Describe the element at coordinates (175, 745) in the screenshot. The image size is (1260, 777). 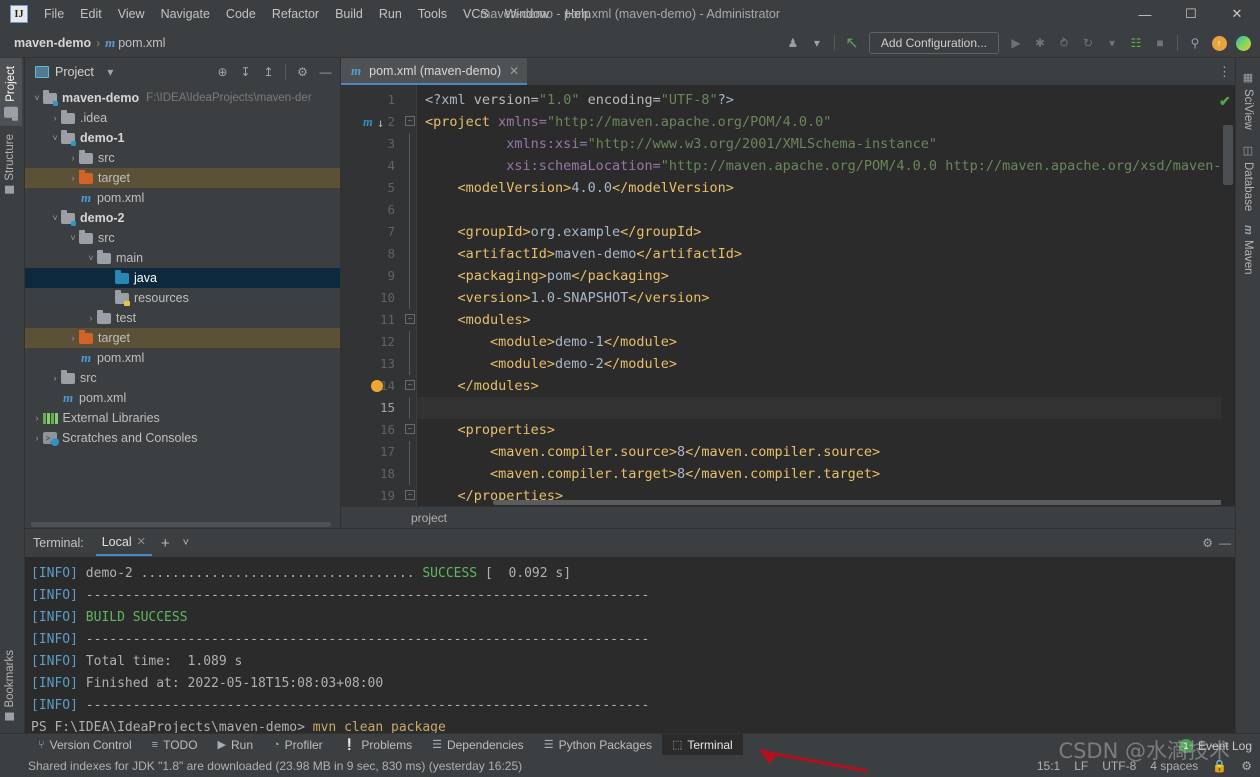
I see `toolwindow-button-todo: ≡ TODO` at that location.